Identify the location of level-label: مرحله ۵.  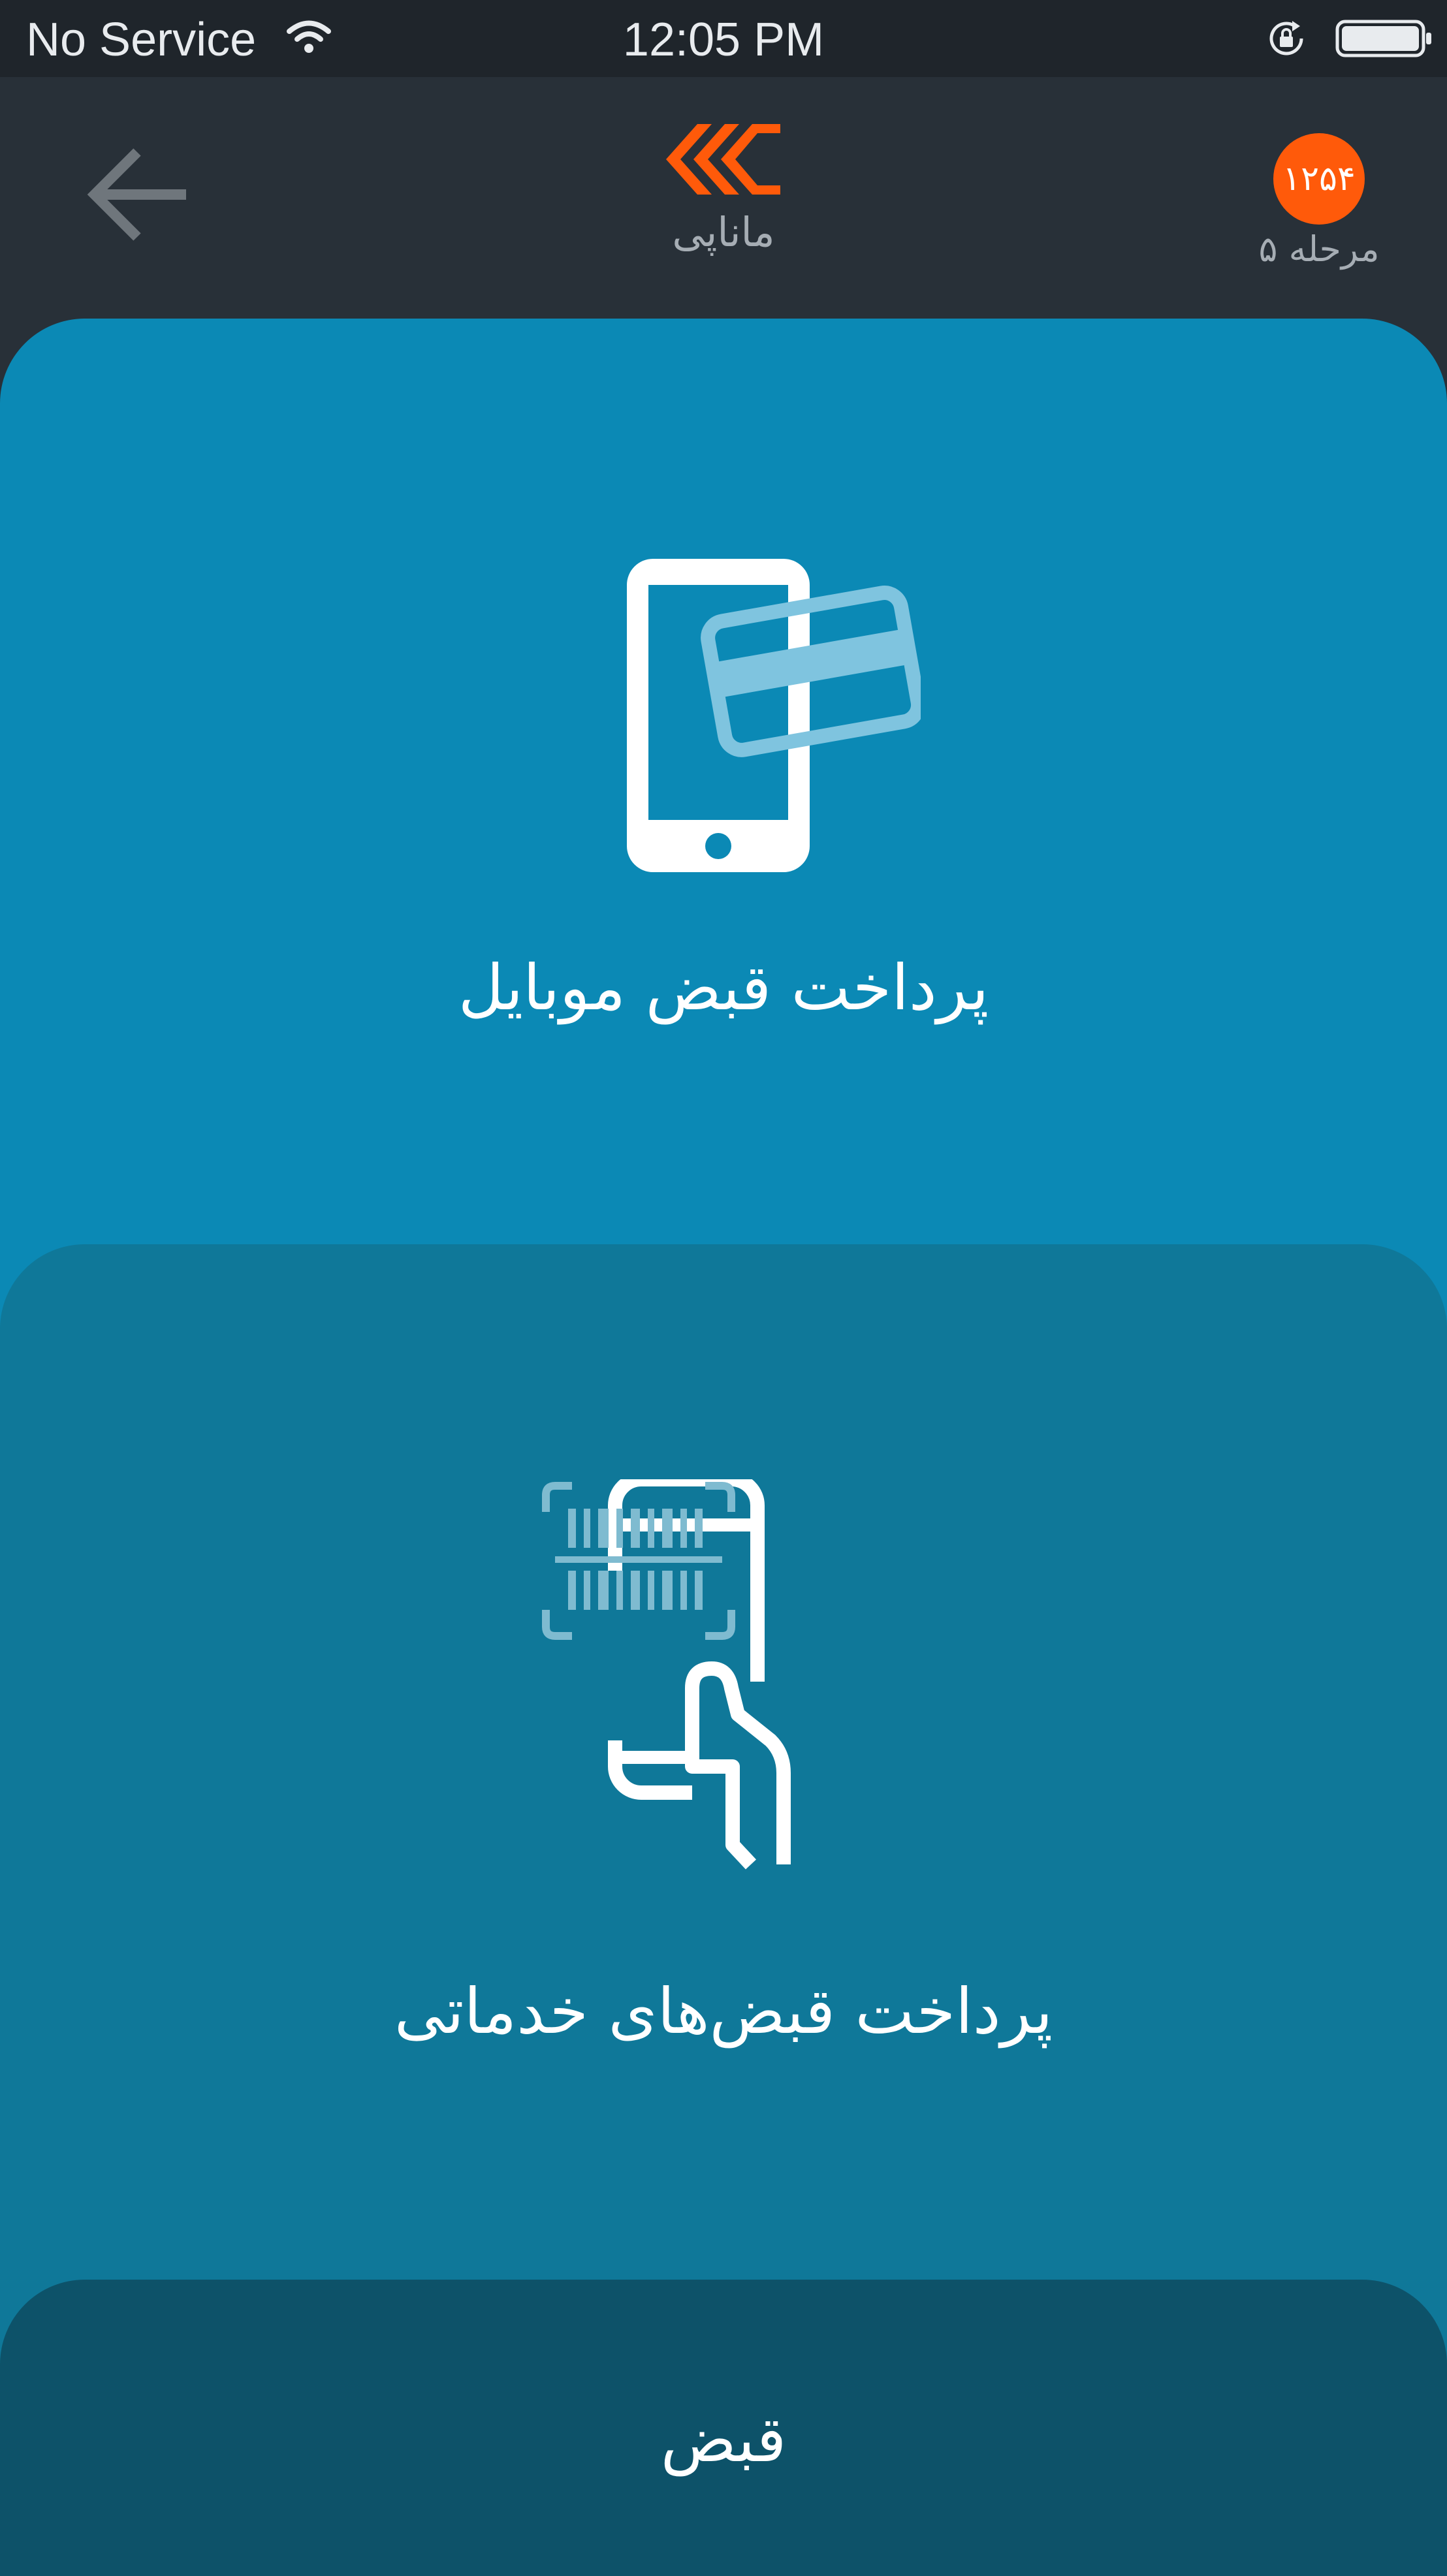
(1319, 249).